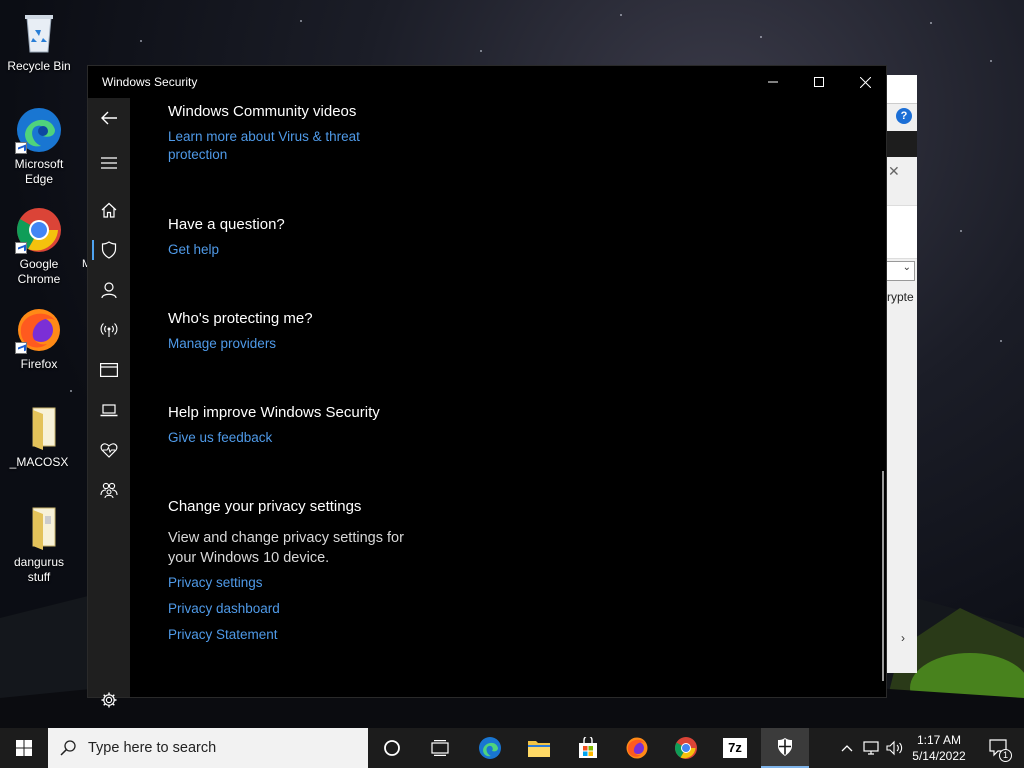 This screenshot has width=1024, height=768. What do you see at coordinates (39, 339) in the screenshot?
I see `desktop-icon-firefox: Firefox` at bounding box center [39, 339].